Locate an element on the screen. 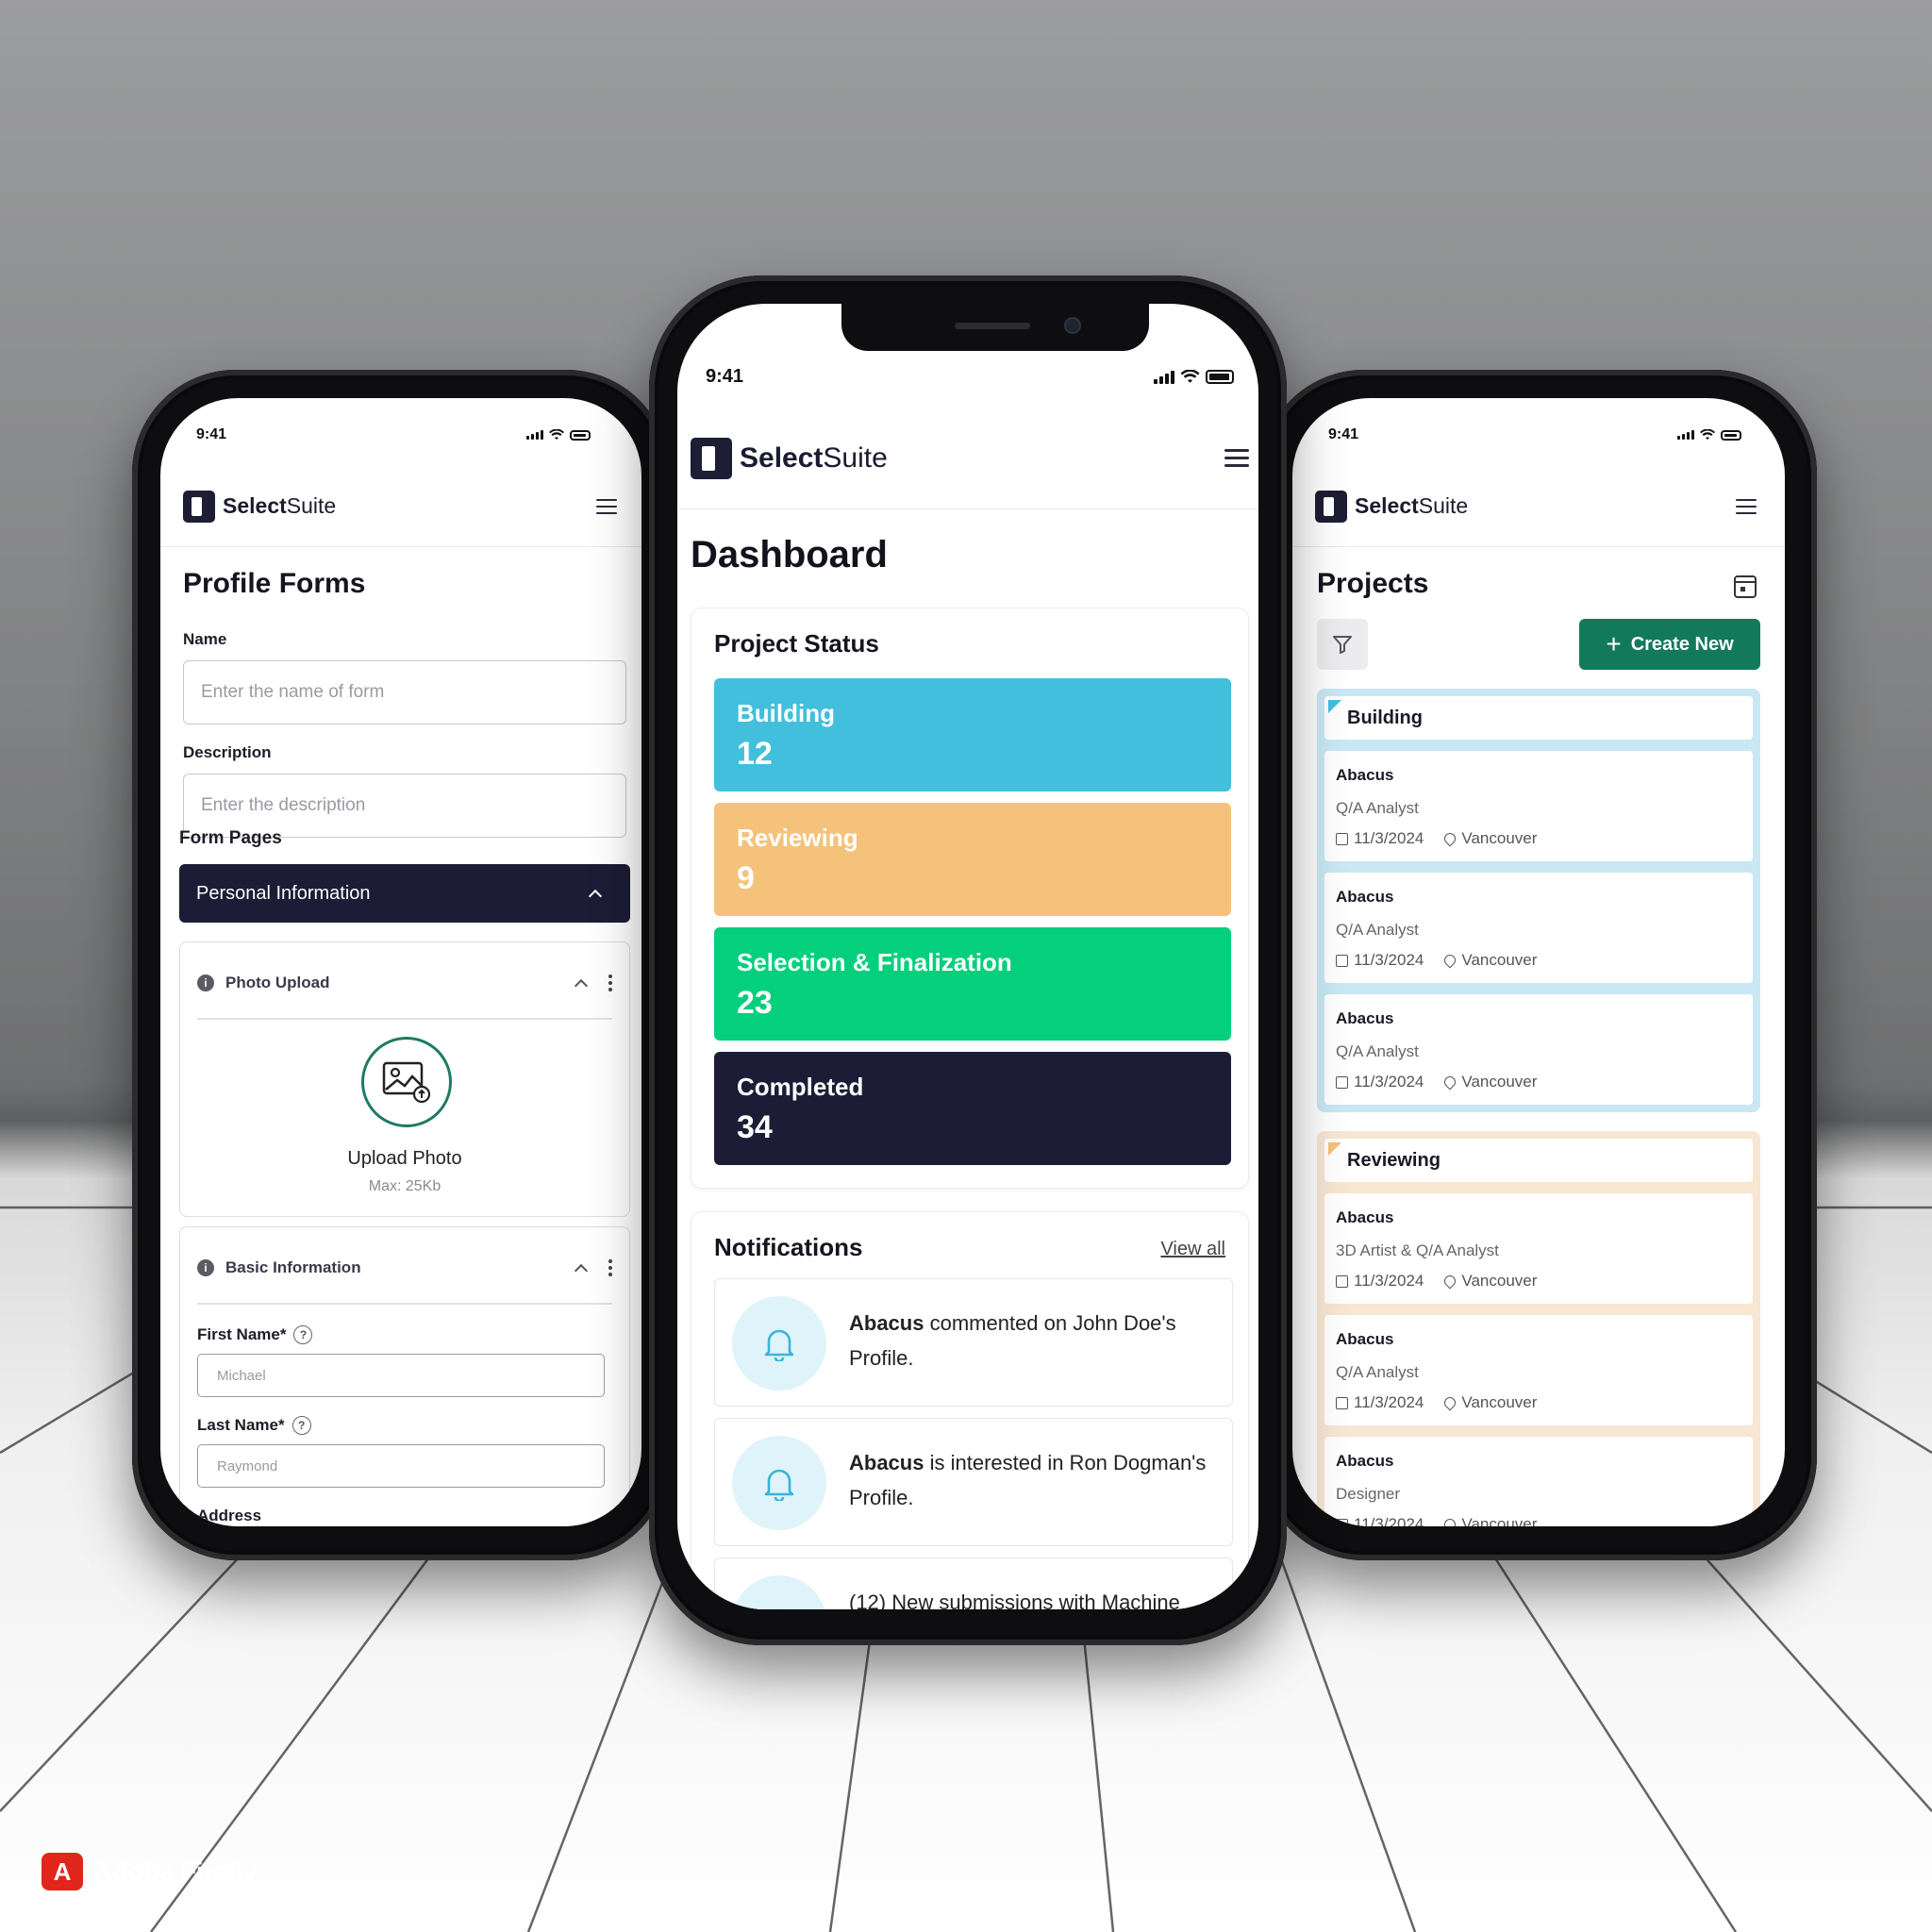 The height and width of the screenshot is (1932, 1932). project-role: Designer is located at coordinates (1368, 1494).